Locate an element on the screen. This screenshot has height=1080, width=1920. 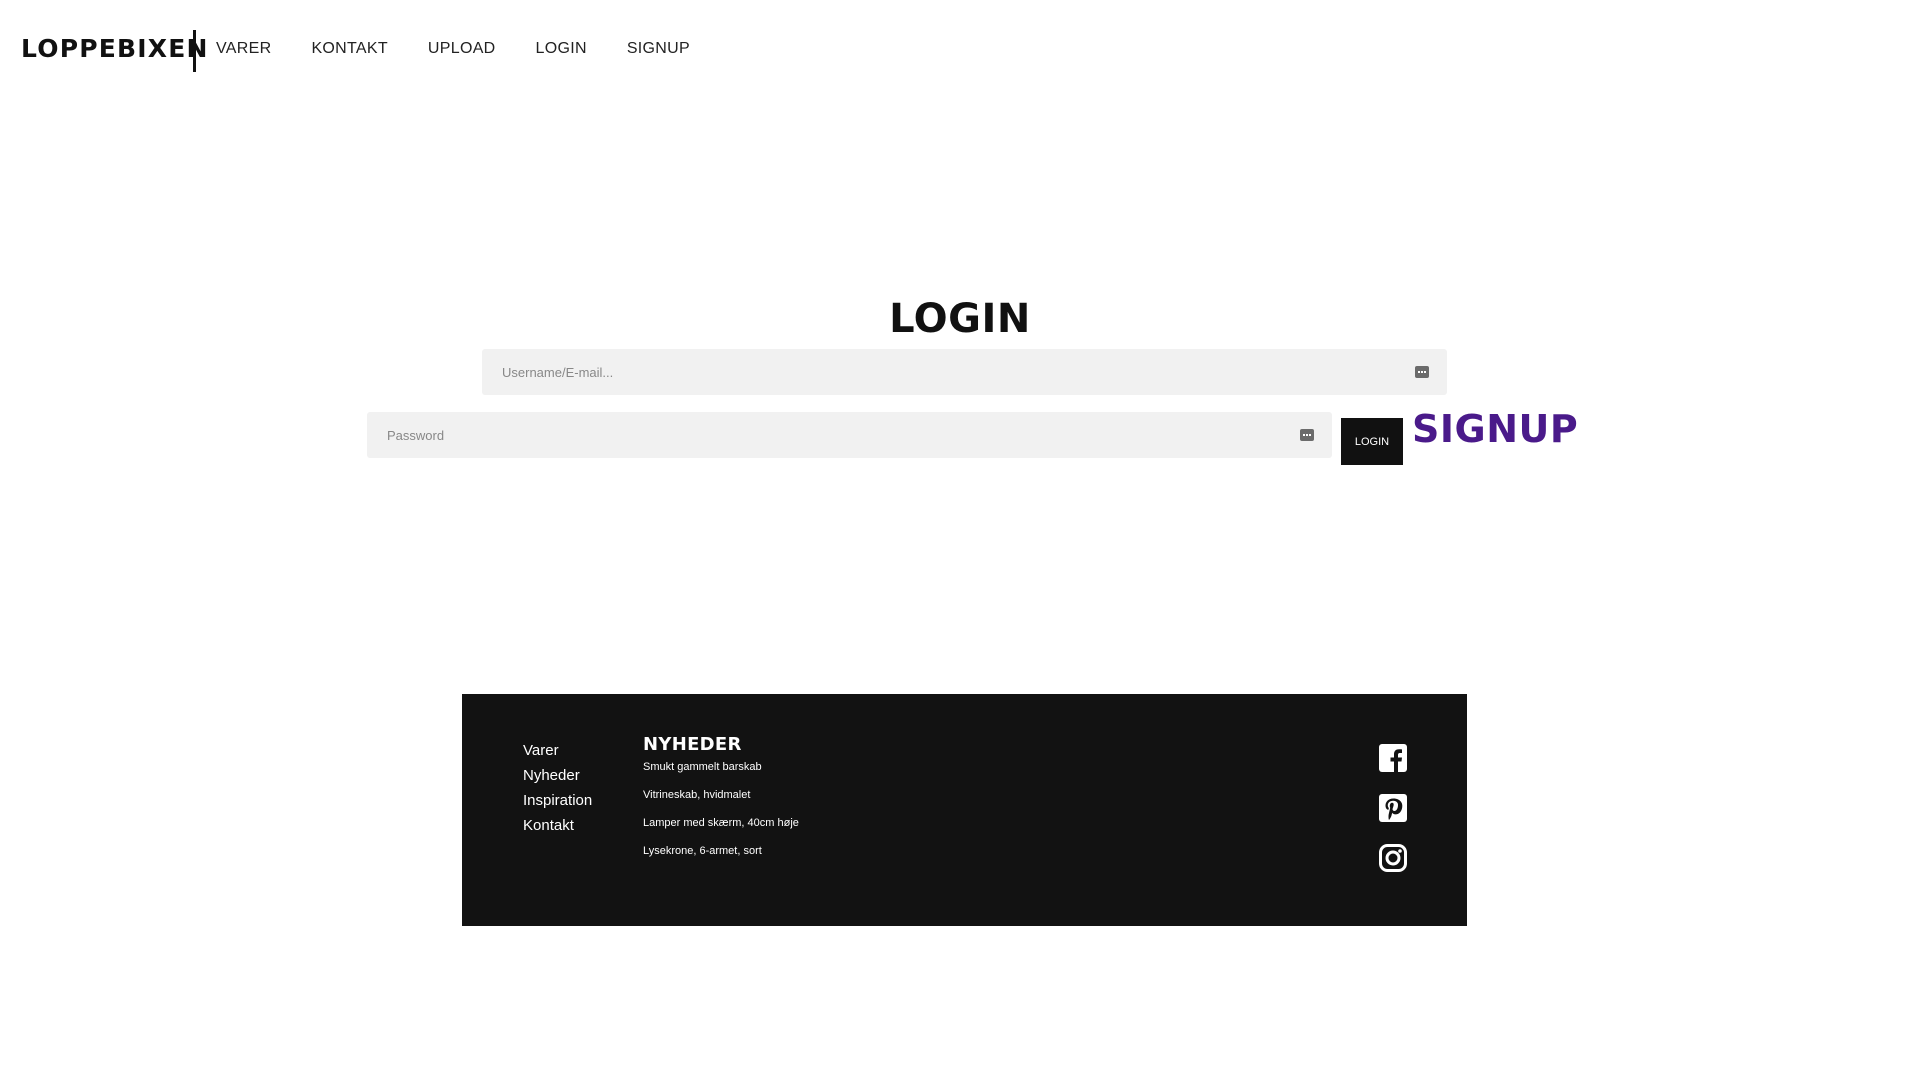
news-item: Vitrineskab, hvidmalet is located at coordinates (721, 795).